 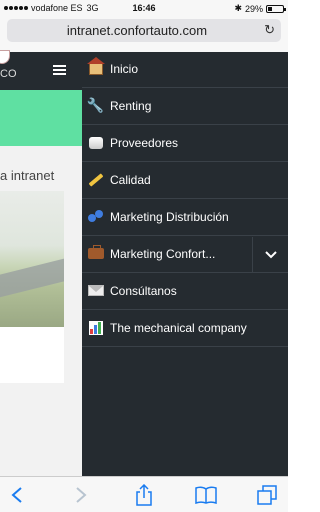 What do you see at coordinates (185, 70) in the screenshot?
I see `nav-item-inicio: Inicio` at bounding box center [185, 70].